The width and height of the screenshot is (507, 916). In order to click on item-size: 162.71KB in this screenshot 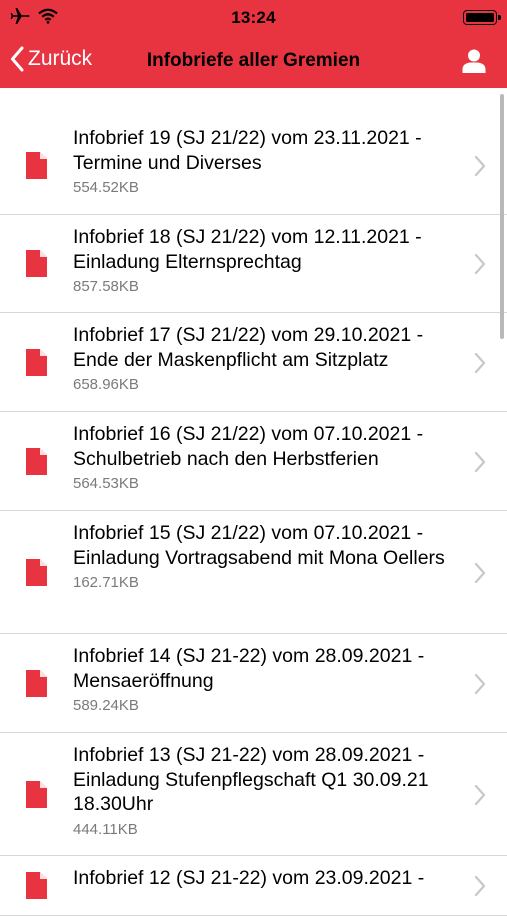, I will do `click(106, 582)`.